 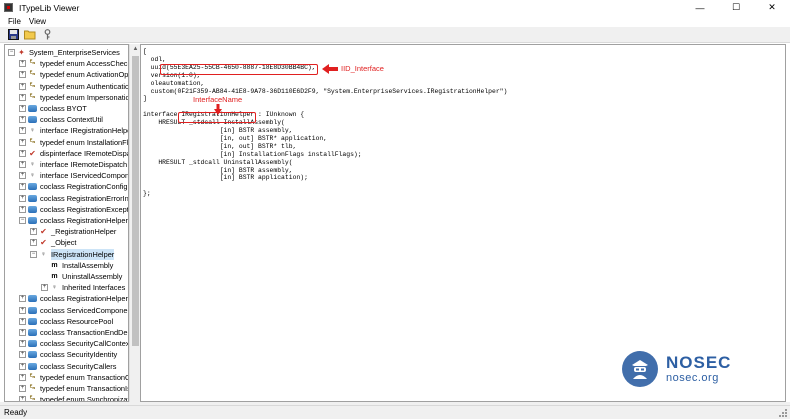 What do you see at coordinates (73, 130) in the screenshot?
I see `tree-item: + ♀ interface IRegistrationHelpe` at bounding box center [73, 130].